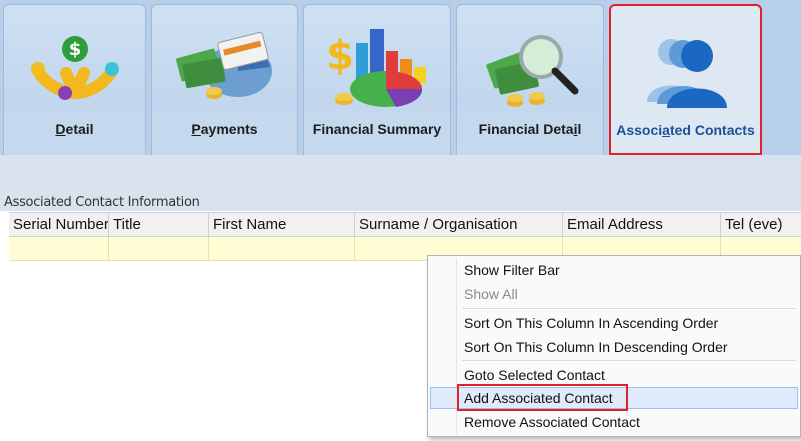  What do you see at coordinates (102, 202) in the screenshot?
I see `section-title: Associated Contact Information` at bounding box center [102, 202].